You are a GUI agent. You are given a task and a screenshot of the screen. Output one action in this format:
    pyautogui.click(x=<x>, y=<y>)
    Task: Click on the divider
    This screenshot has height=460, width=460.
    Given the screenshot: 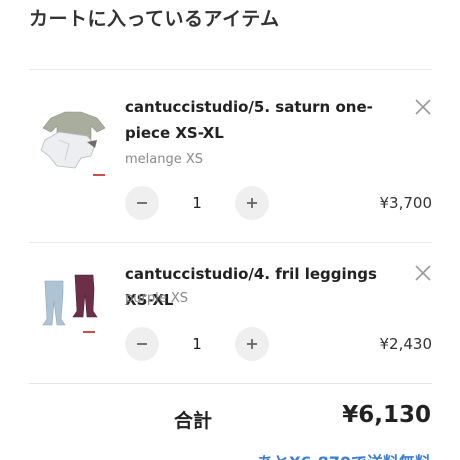 What is the action you would take?
    pyautogui.click(x=230, y=383)
    